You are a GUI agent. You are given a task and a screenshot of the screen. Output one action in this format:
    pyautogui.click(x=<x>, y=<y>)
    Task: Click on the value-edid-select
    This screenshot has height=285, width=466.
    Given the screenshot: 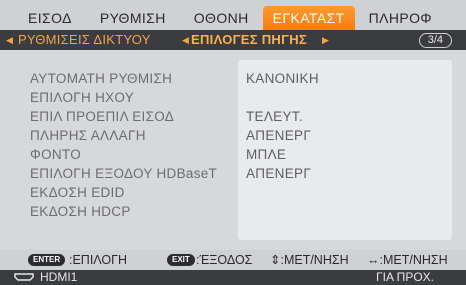 What is the action you would take?
    pyautogui.click(x=282, y=192)
    